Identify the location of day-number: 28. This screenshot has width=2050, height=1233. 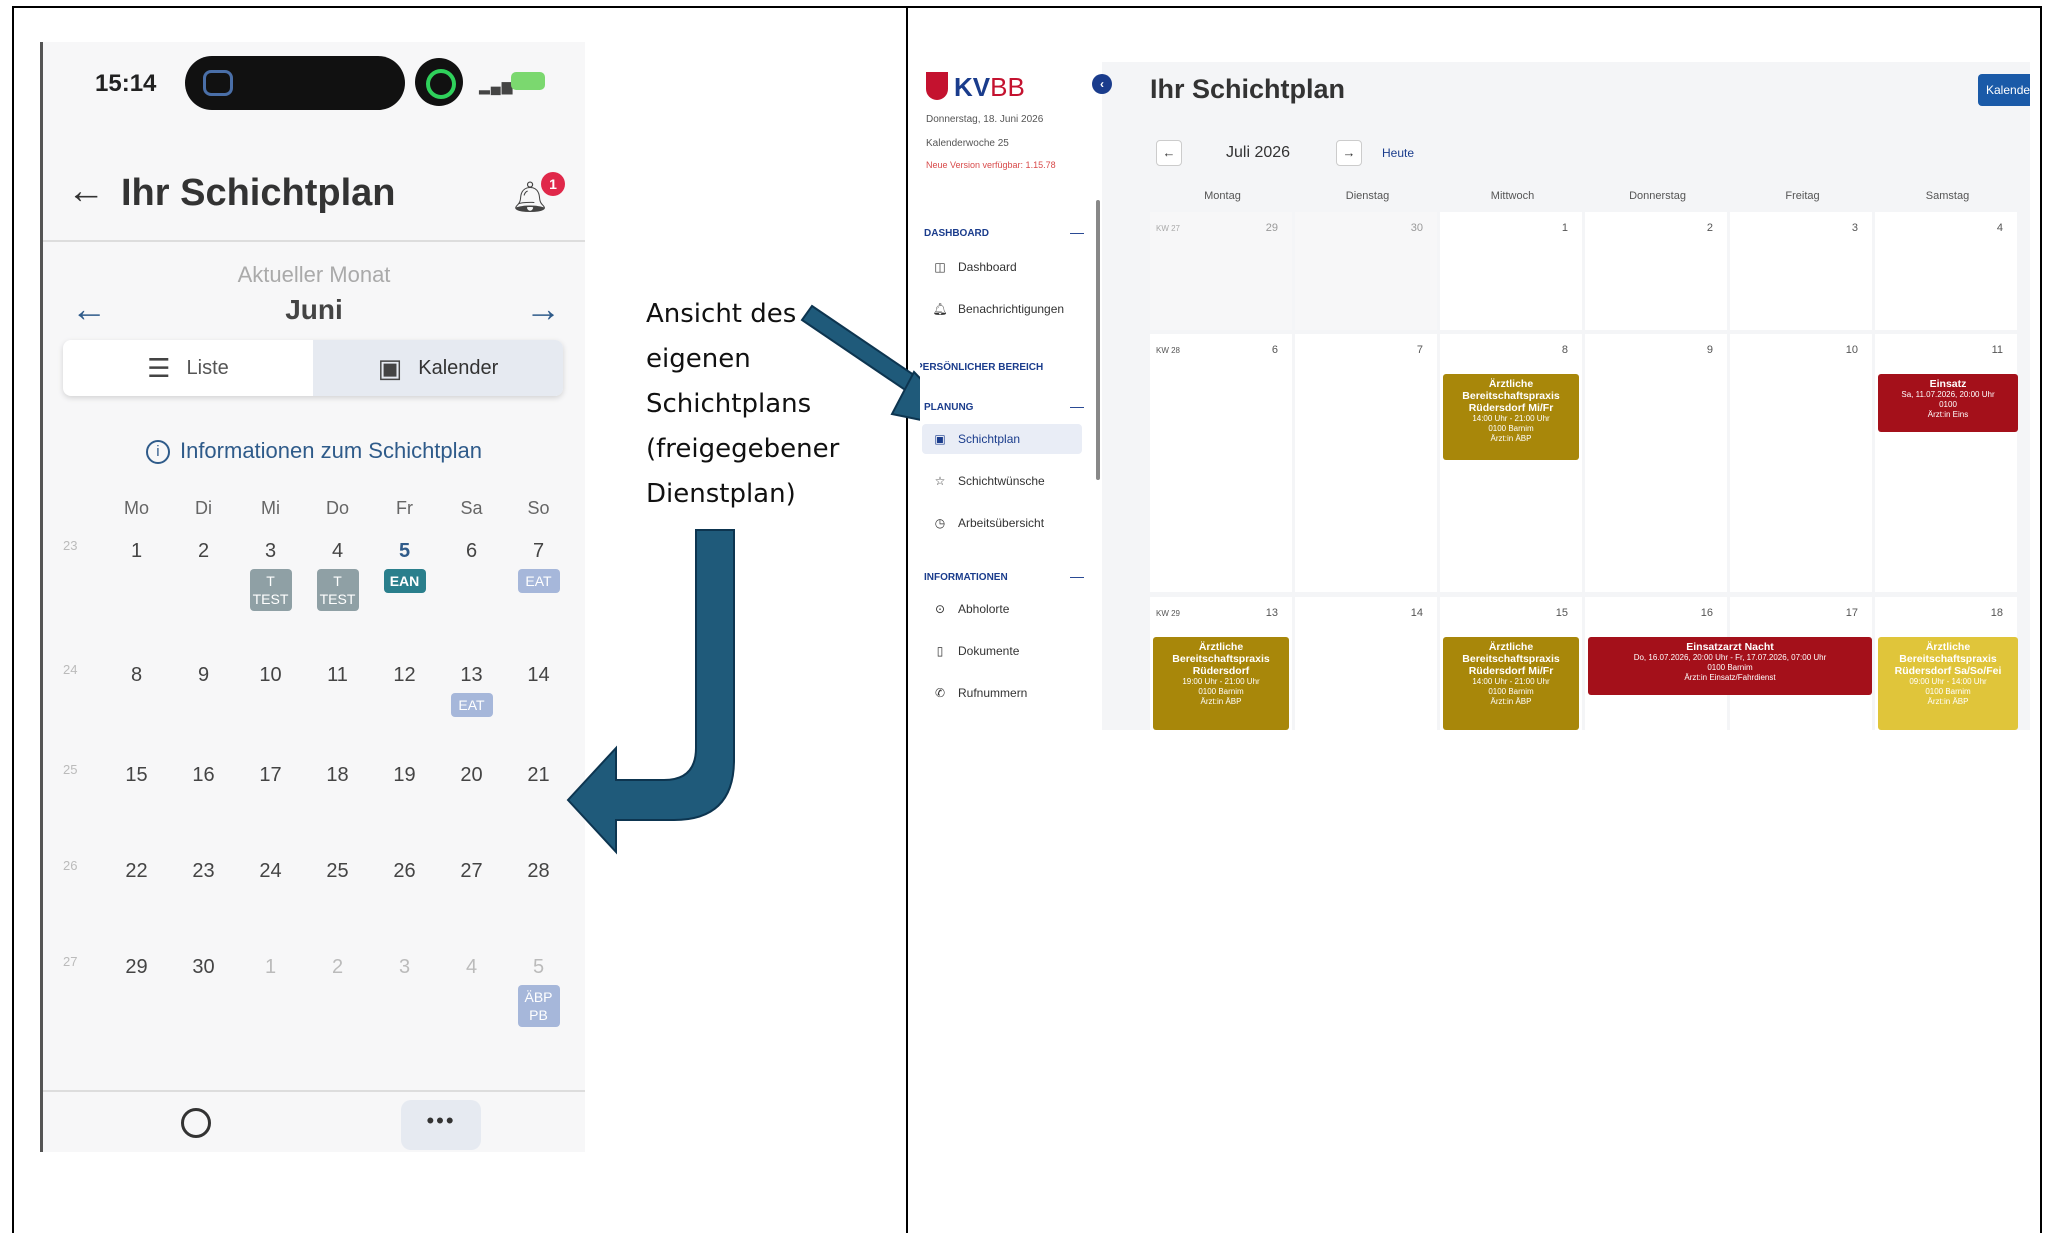
(538, 871).